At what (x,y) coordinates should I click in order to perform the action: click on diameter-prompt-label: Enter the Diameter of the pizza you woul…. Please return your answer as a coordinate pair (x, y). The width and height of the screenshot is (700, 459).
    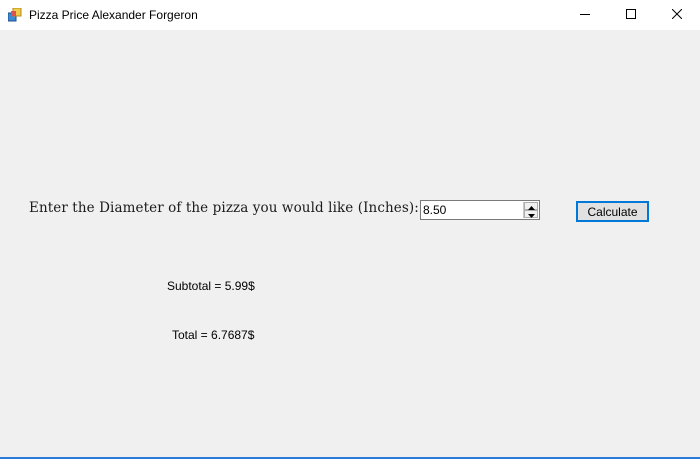
    Looking at the image, I should click on (224, 208).